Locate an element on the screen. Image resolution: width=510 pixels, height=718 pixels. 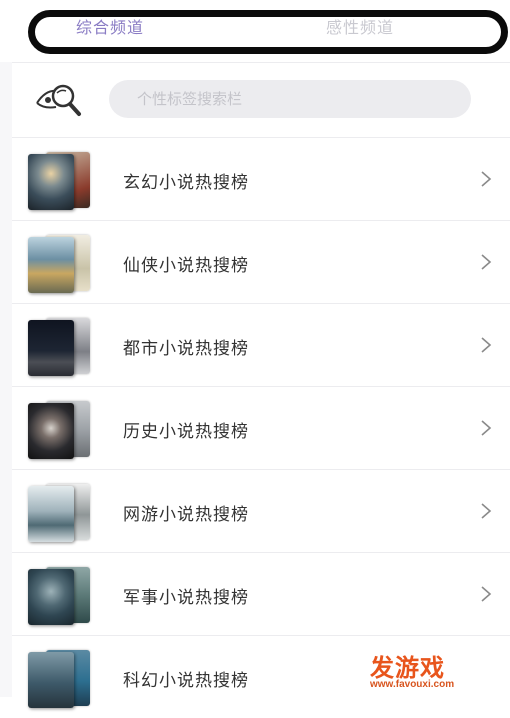
ranking-row-history: 历史小说热搜榜 is located at coordinates (261, 428).